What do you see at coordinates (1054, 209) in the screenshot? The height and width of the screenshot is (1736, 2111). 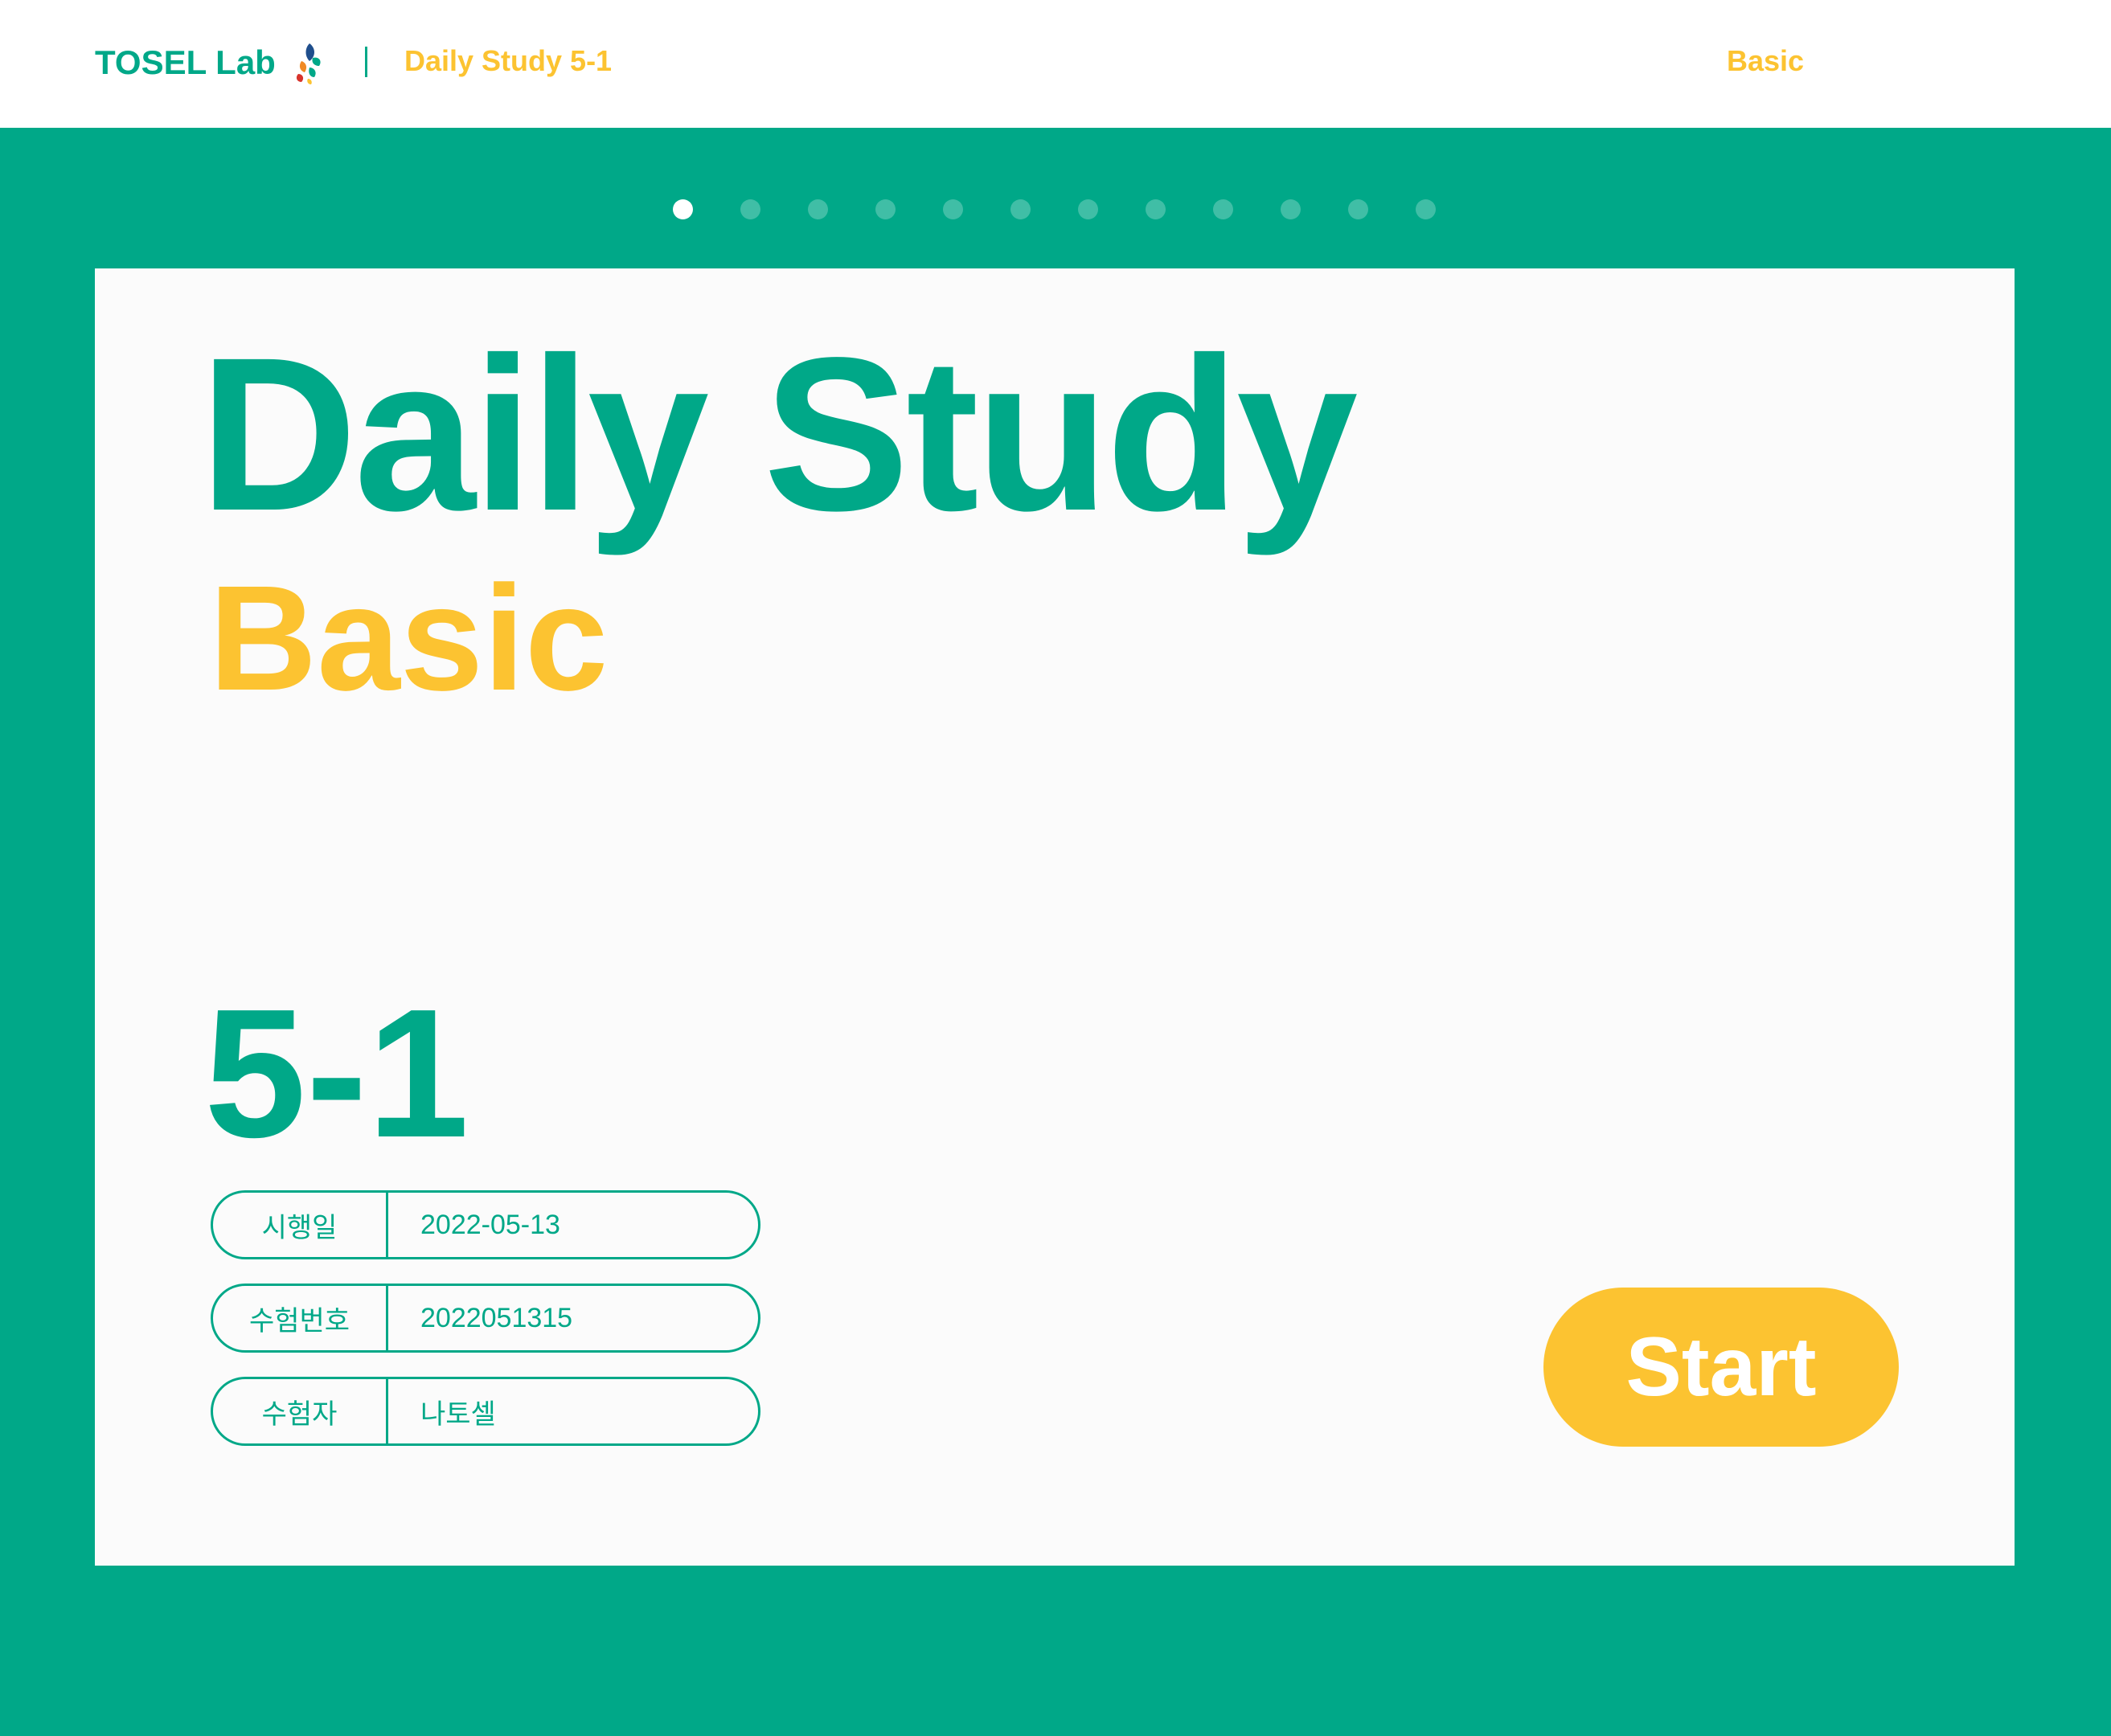 I see `page-indicator` at bounding box center [1054, 209].